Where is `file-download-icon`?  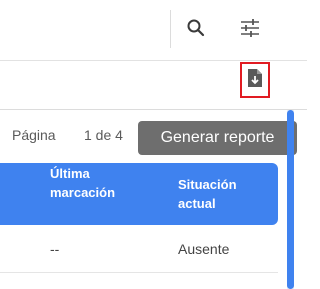 file-download-icon is located at coordinates (255, 80).